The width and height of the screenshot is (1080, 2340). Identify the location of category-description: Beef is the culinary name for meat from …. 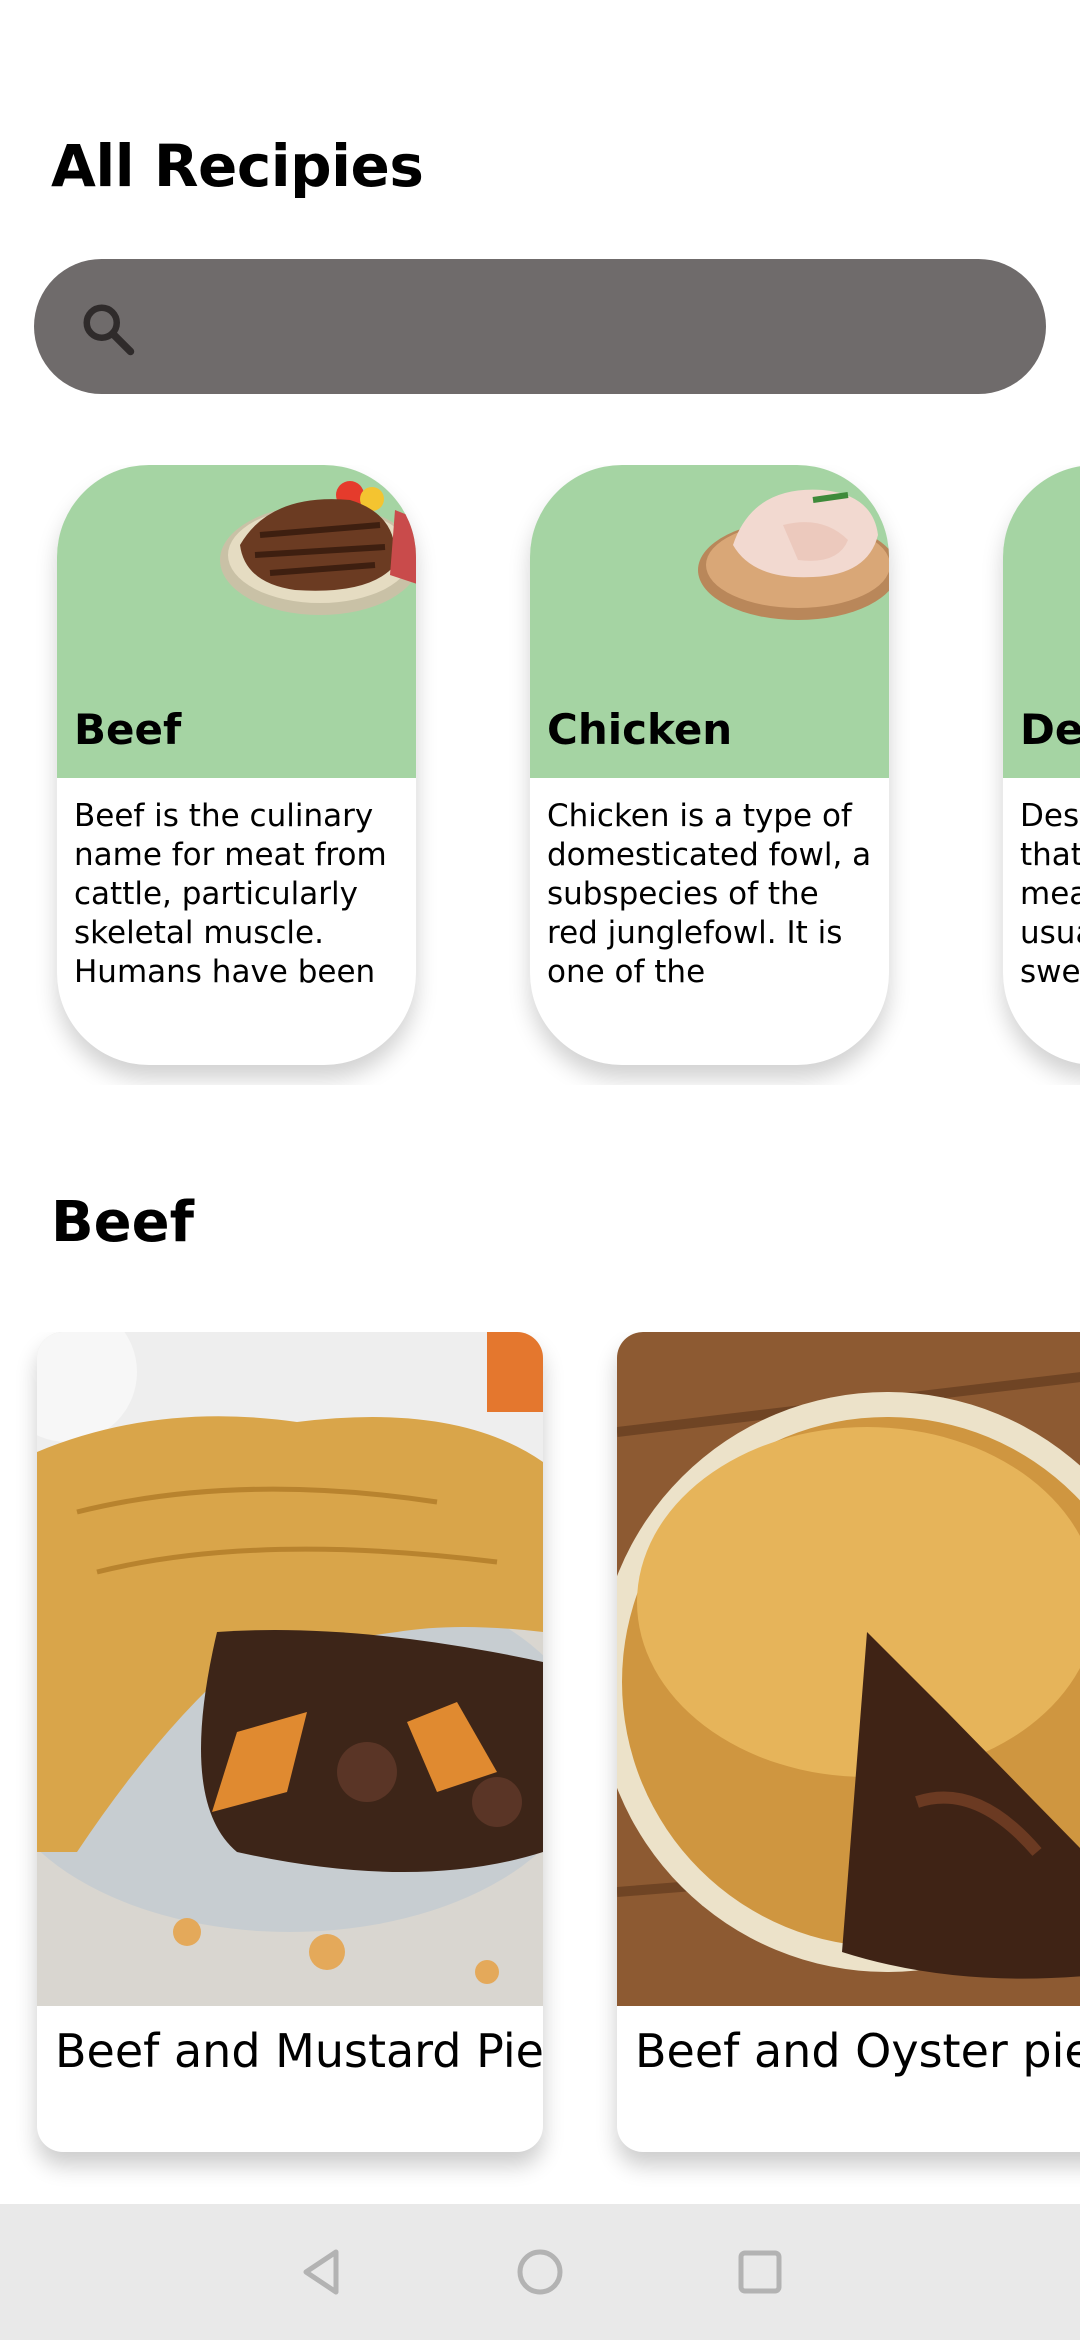
(230, 894).